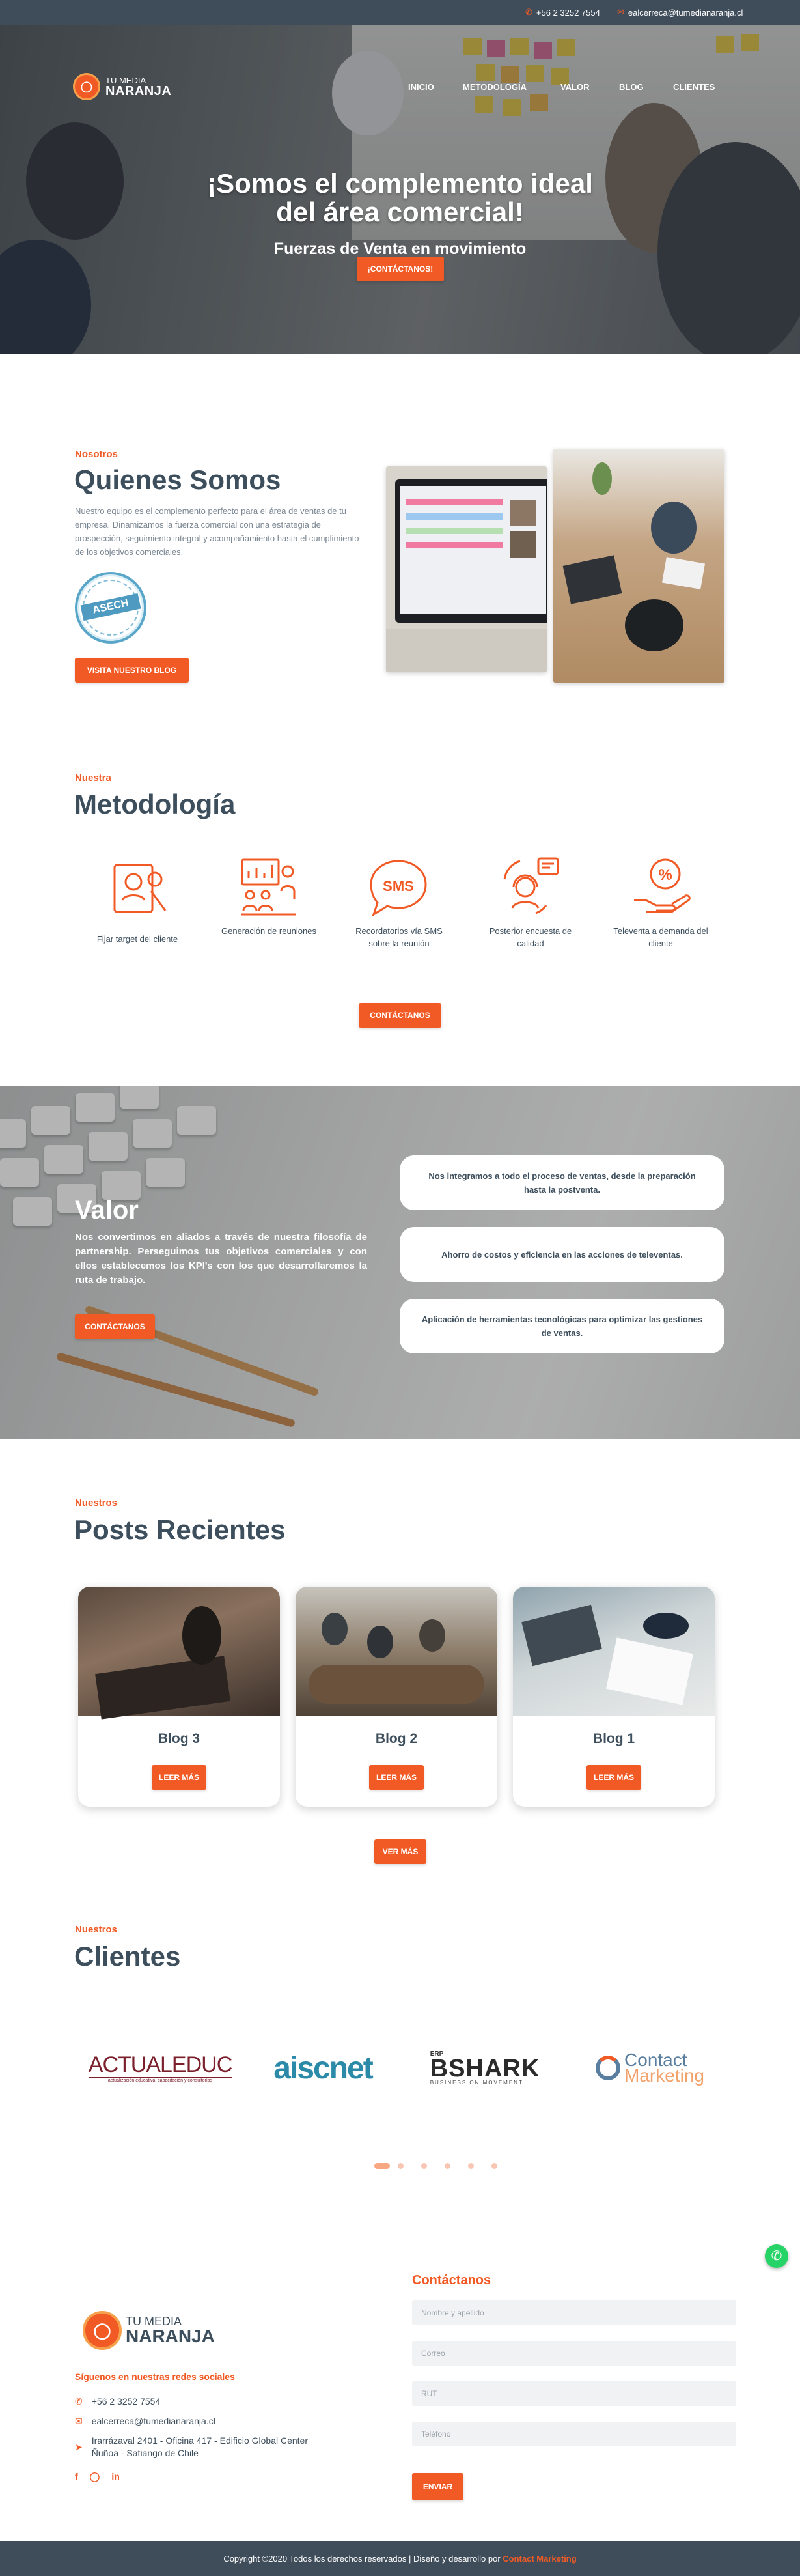 The image size is (800, 2576). What do you see at coordinates (153, 2421) in the screenshot?
I see `footer-email-text: ealcerreca@tumedianaranja.cl` at bounding box center [153, 2421].